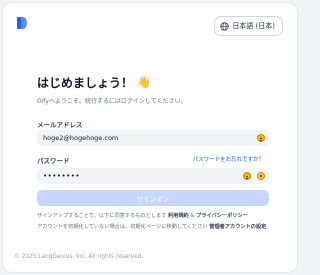  What do you see at coordinates (228, 159) in the screenshot?
I see `forgot-password-link: パスワードをお忘れですか？` at bounding box center [228, 159].